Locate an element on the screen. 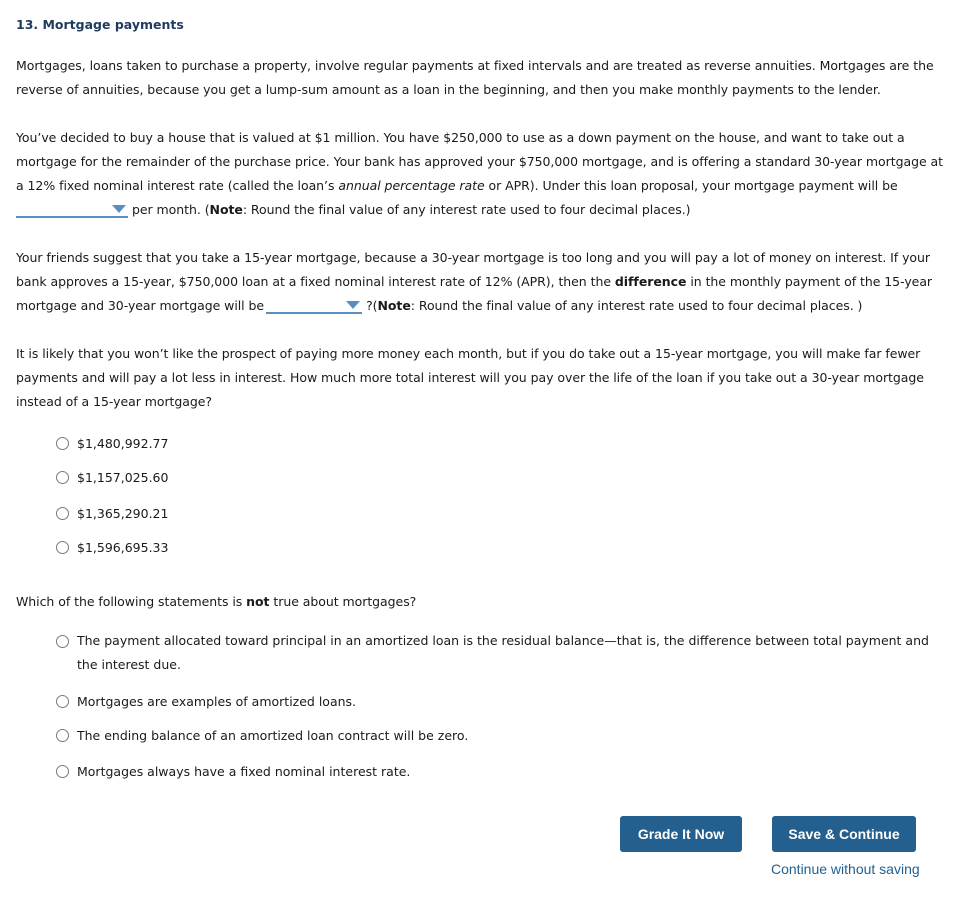  continue-without-saving-link: Continue without saving is located at coordinates (845, 869).